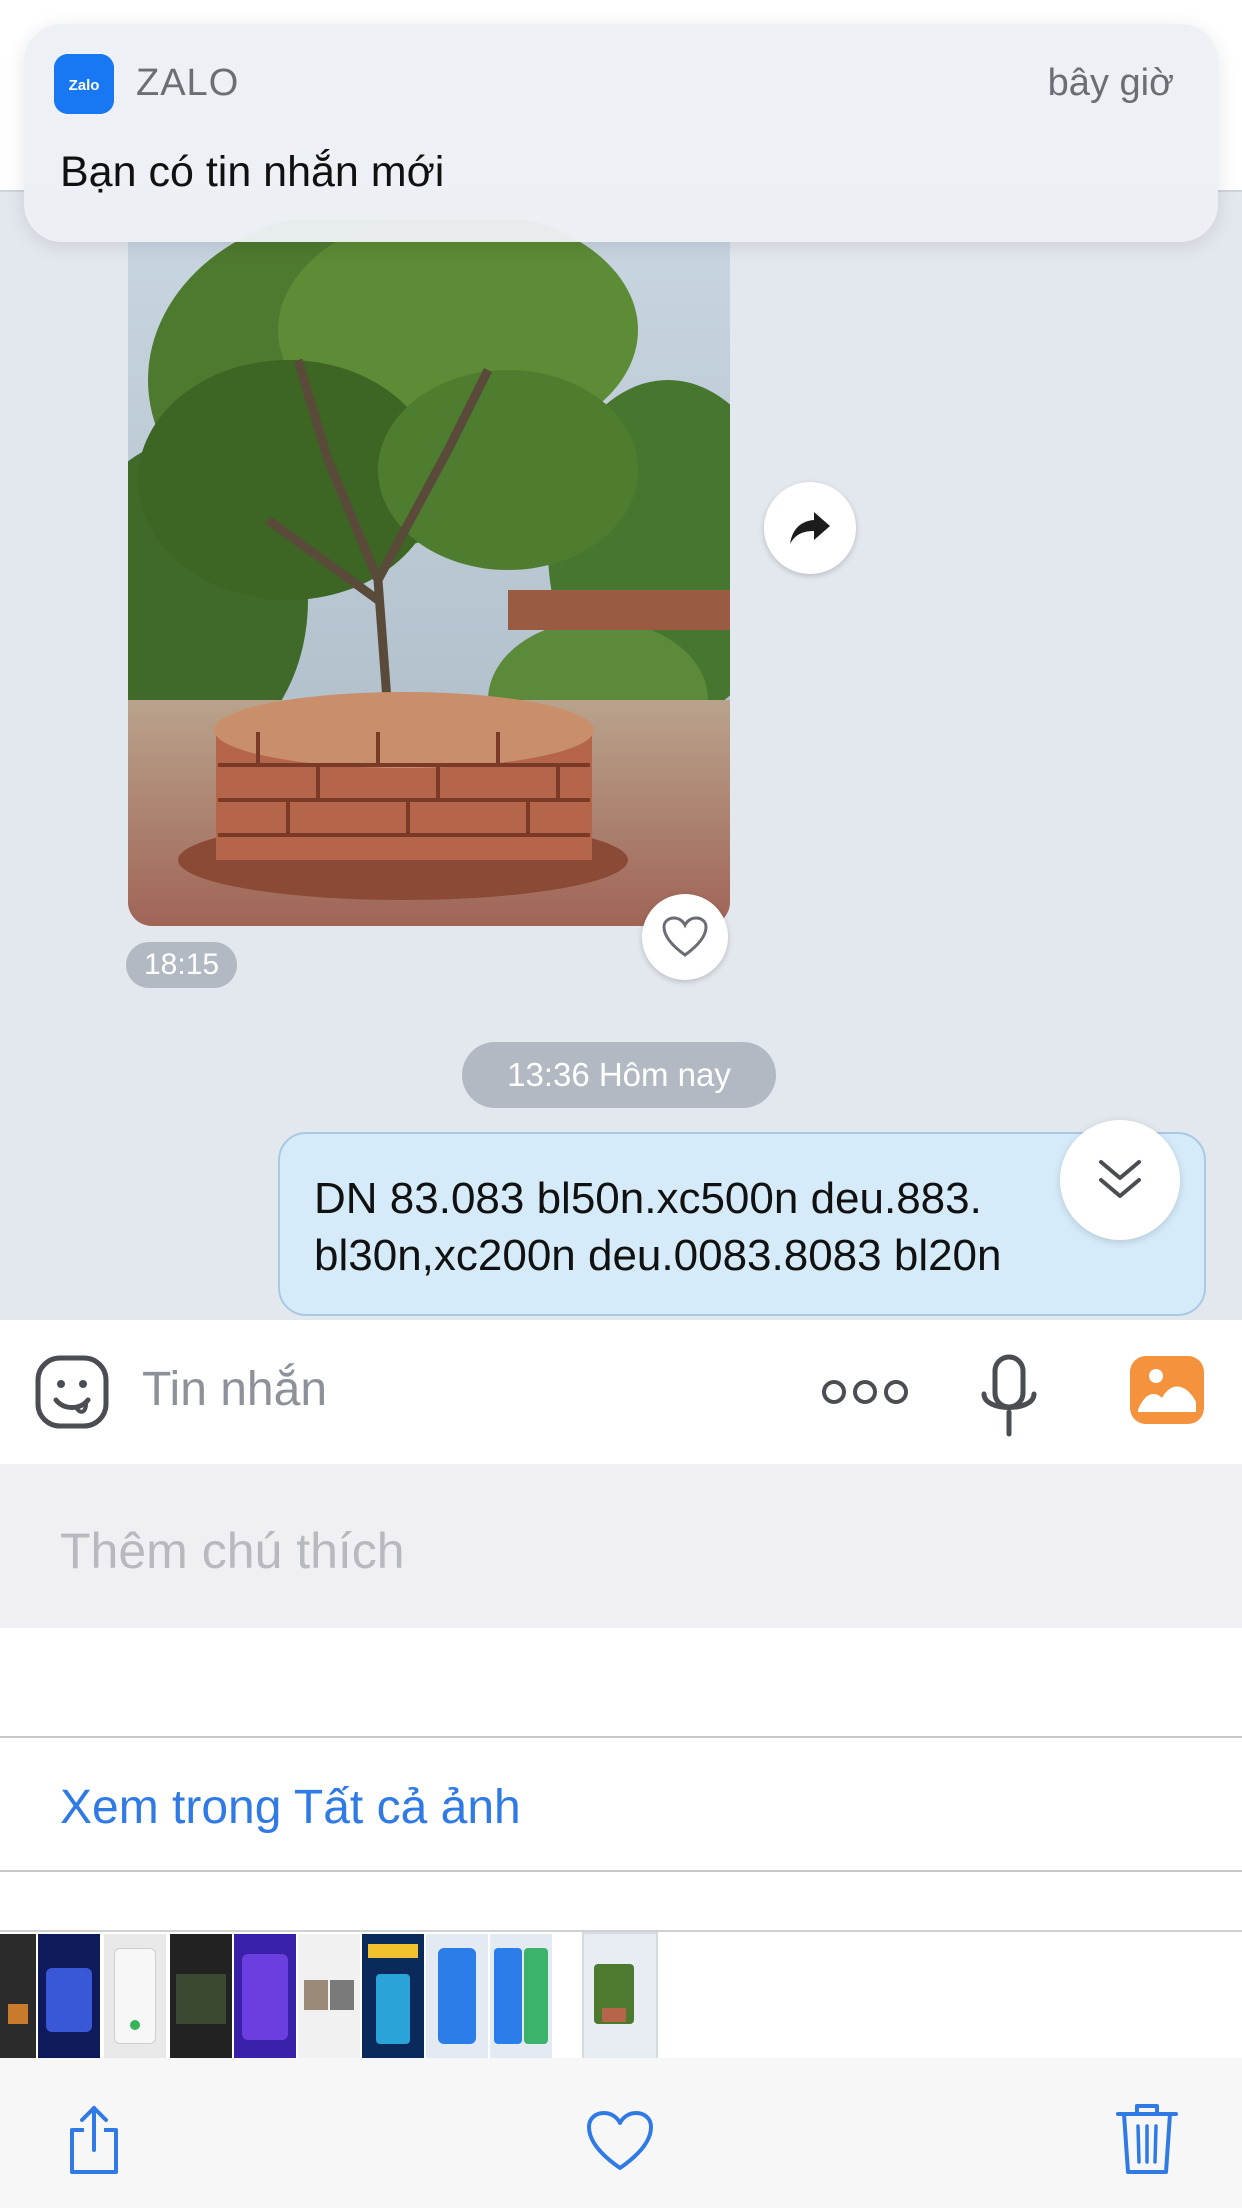  I want to click on heart-icon, so click(685, 936).